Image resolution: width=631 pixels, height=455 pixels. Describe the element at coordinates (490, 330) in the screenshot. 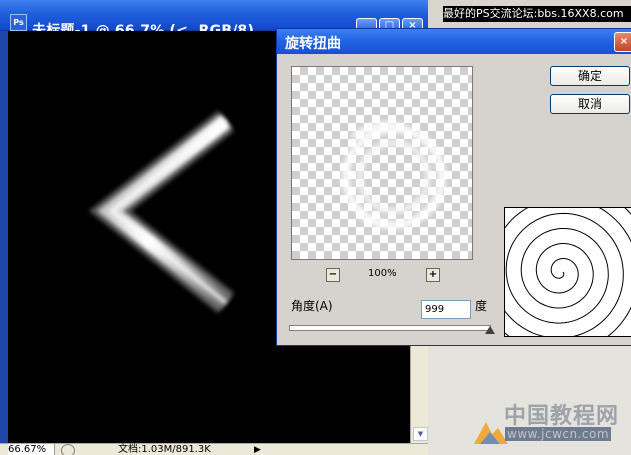

I see `angle-slider-thumb` at that location.